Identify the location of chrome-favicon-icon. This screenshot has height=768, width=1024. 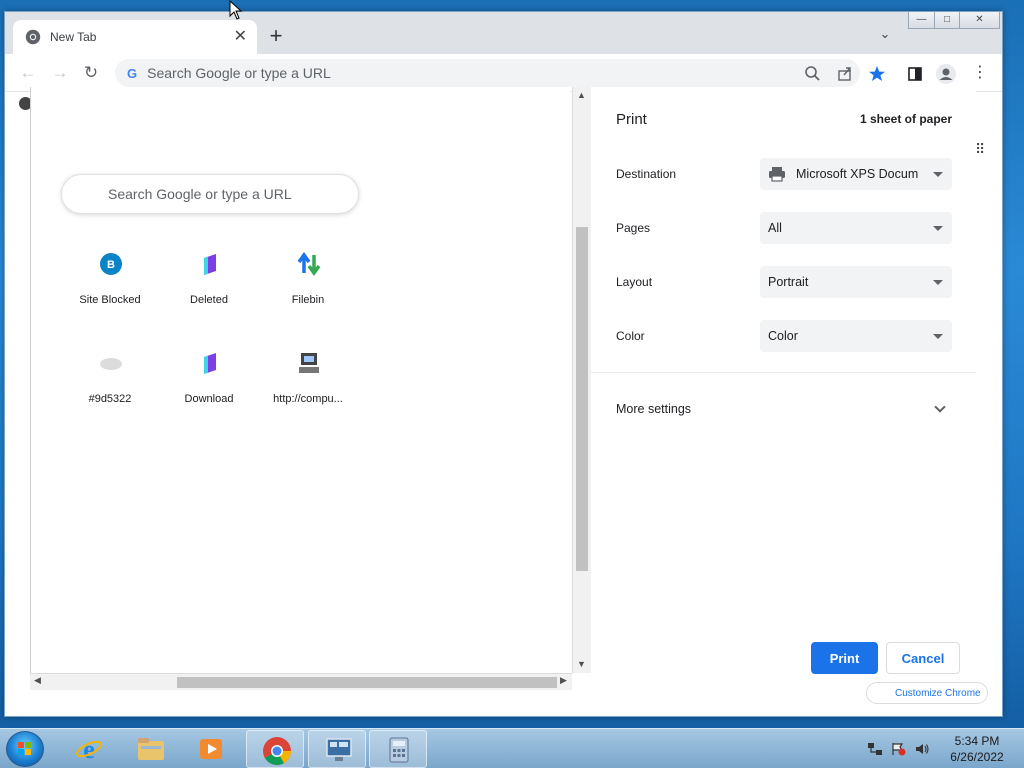
(33, 37).